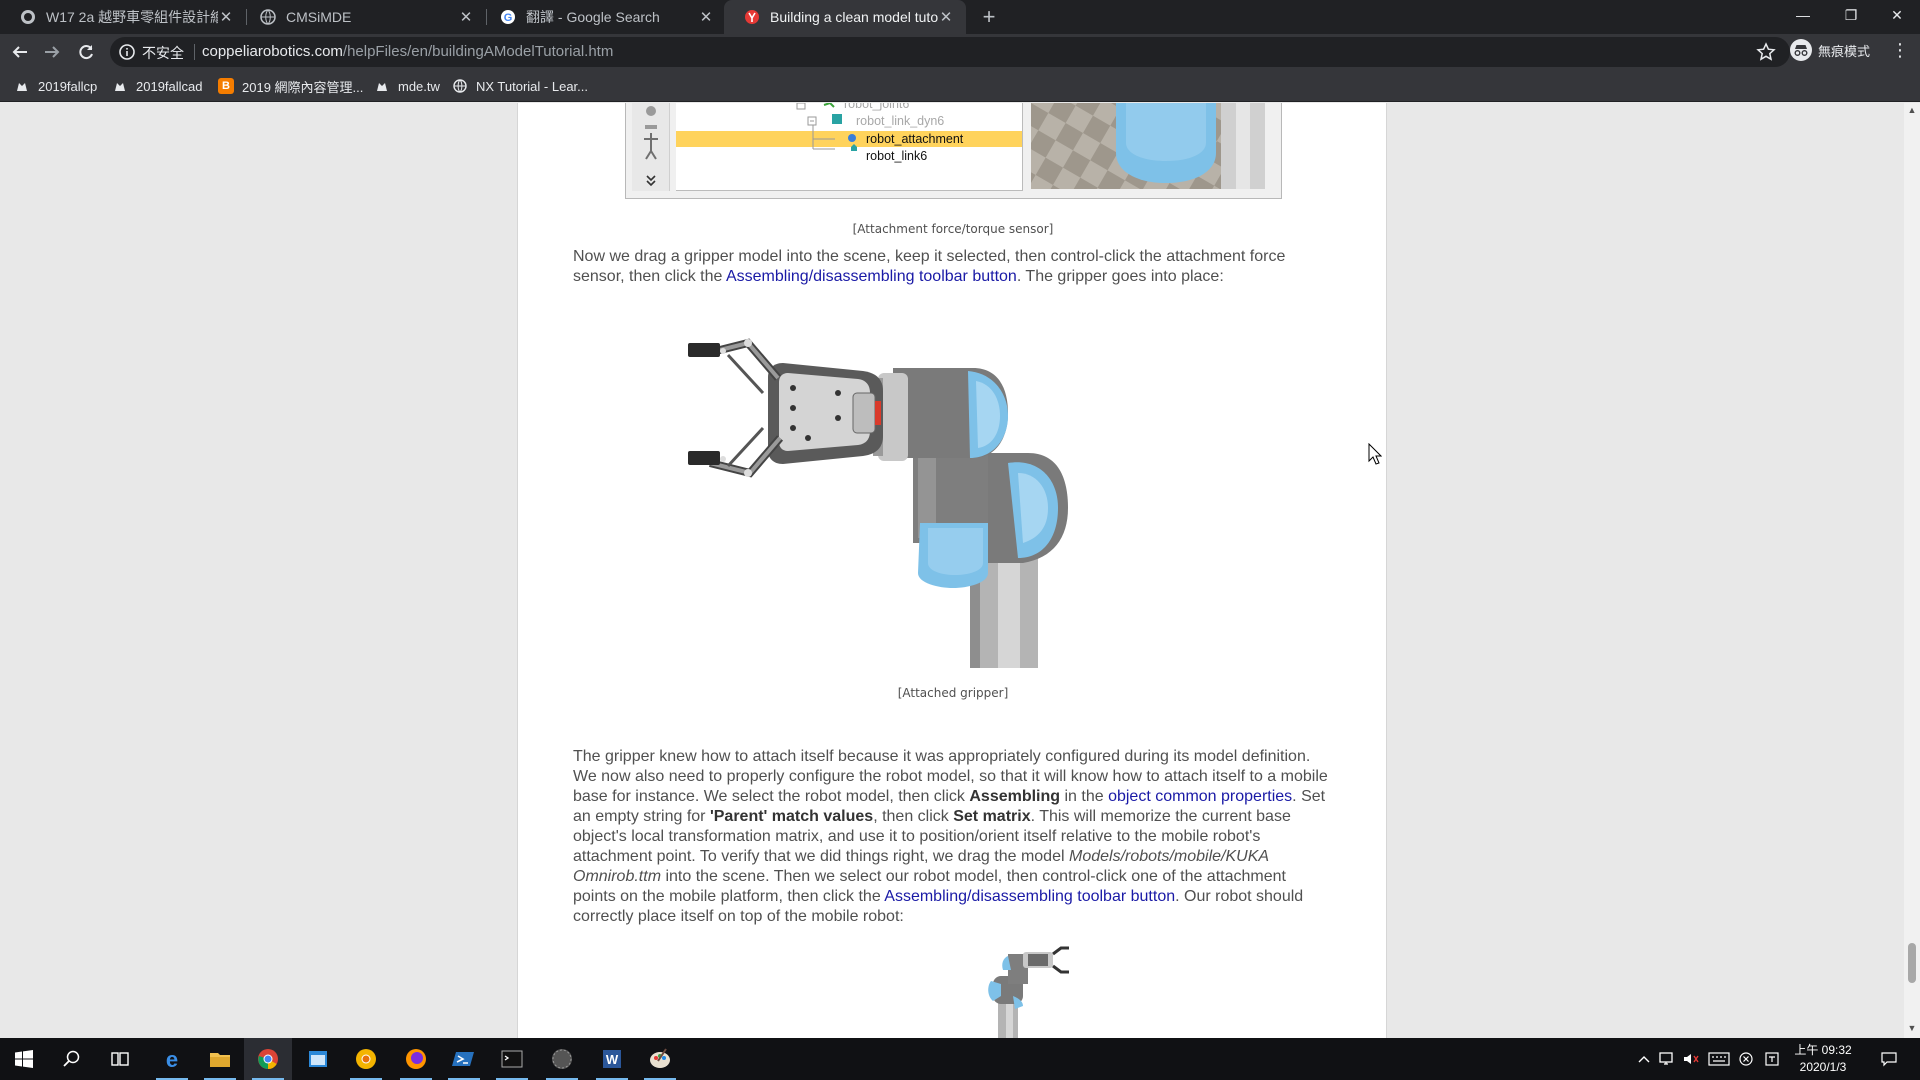 Image resolution: width=1920 pixels, height=1080 pixels. I want to click on tree-item-robot-joint6: robot_joint6, so click(876, 107).